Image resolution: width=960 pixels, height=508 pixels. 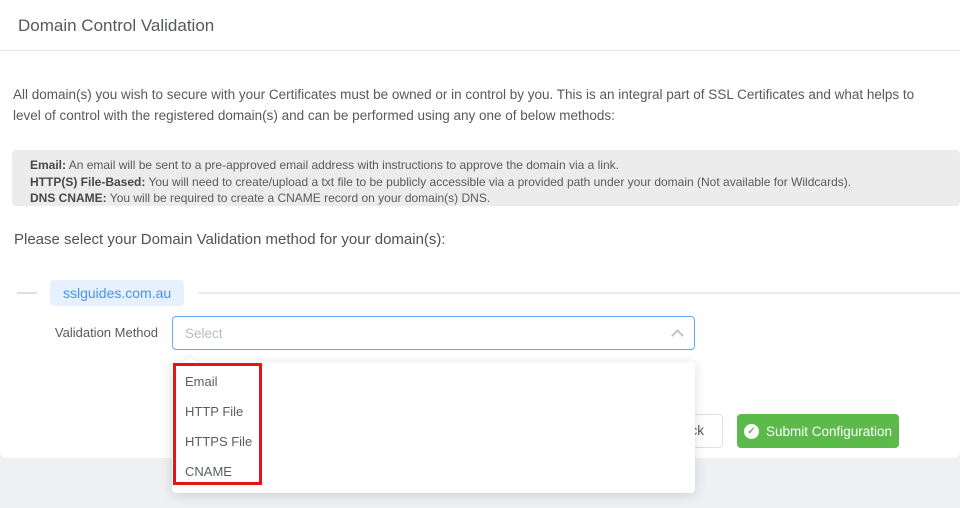 I want to click on dropdown-option-http-file: HTTP File, so click(x=433, y=412).